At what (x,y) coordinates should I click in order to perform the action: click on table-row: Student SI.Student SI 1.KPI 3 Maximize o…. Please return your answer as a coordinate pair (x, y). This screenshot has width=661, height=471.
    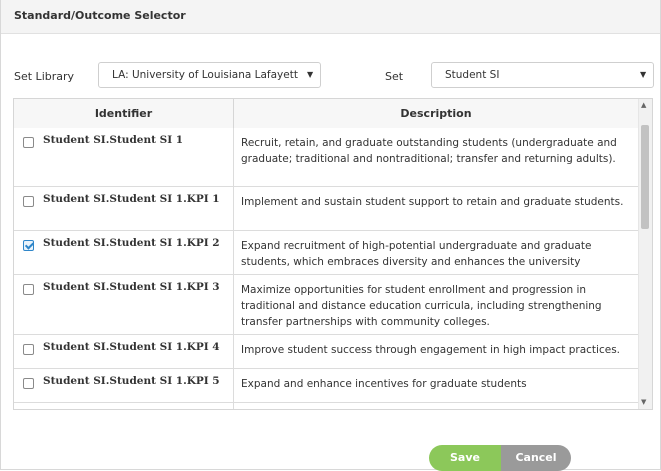
    Looking at the image, I should click on (326, 305).